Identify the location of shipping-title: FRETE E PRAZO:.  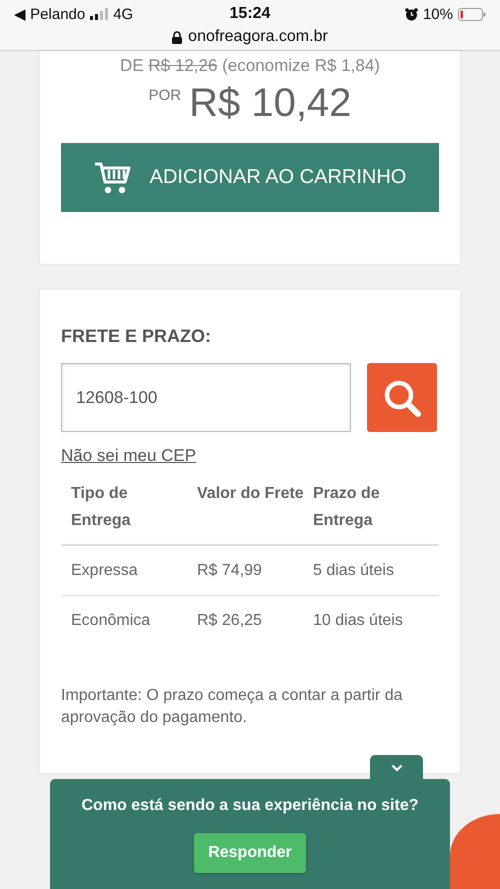
(136, 336).